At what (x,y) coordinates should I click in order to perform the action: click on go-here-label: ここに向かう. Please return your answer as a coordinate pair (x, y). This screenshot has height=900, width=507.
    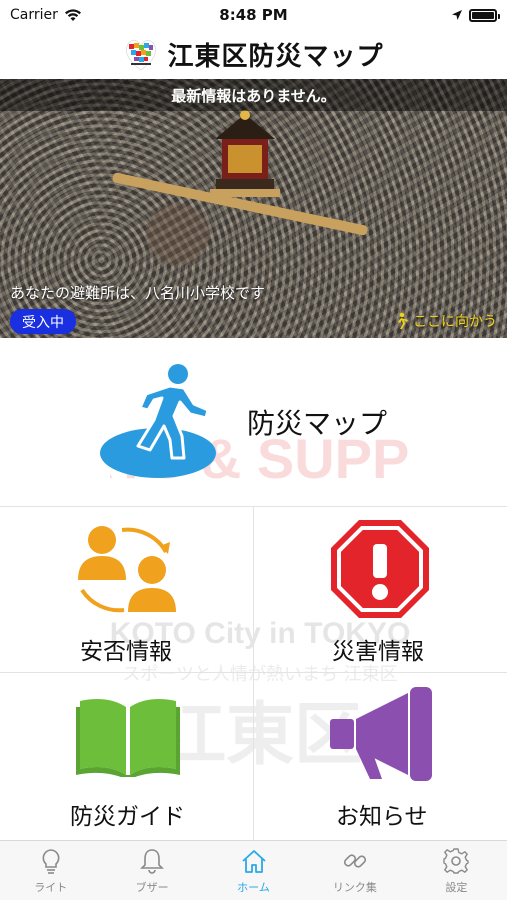
    Looking at the image, I should click on (455, 322).